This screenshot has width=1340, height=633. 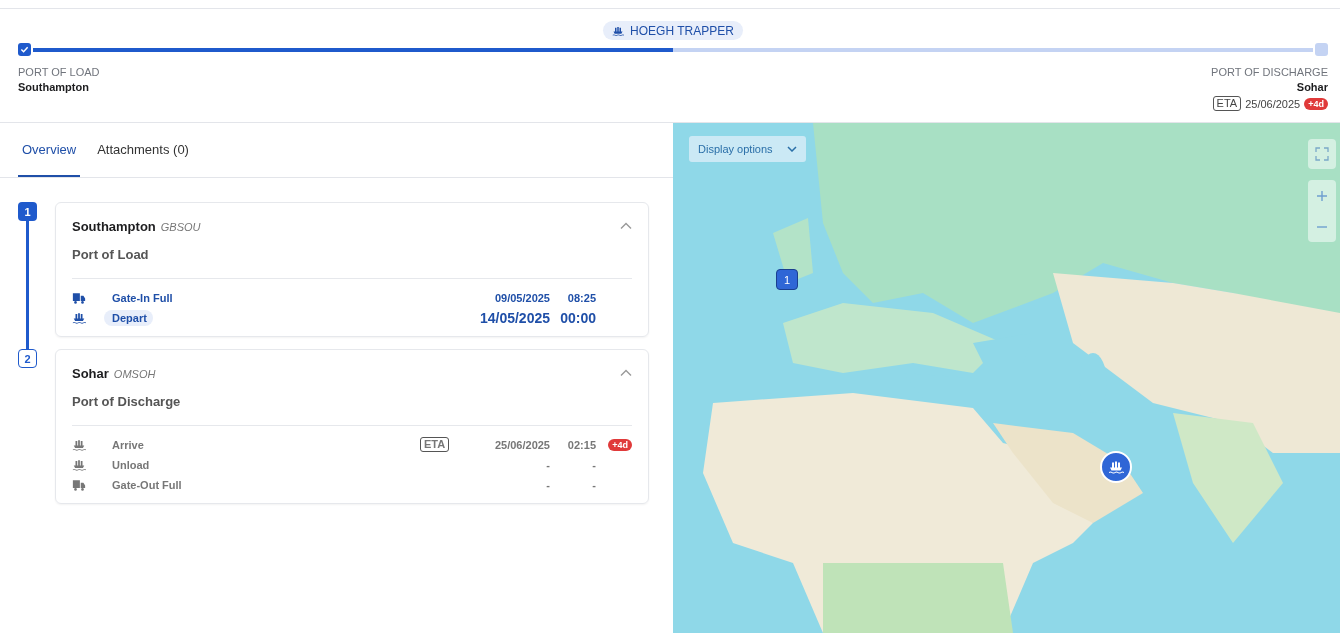 What do you see at coordinates (126, 401) in the screenshot?
I see `port-role: Port of Discharge` at bounding box center [126, 401].